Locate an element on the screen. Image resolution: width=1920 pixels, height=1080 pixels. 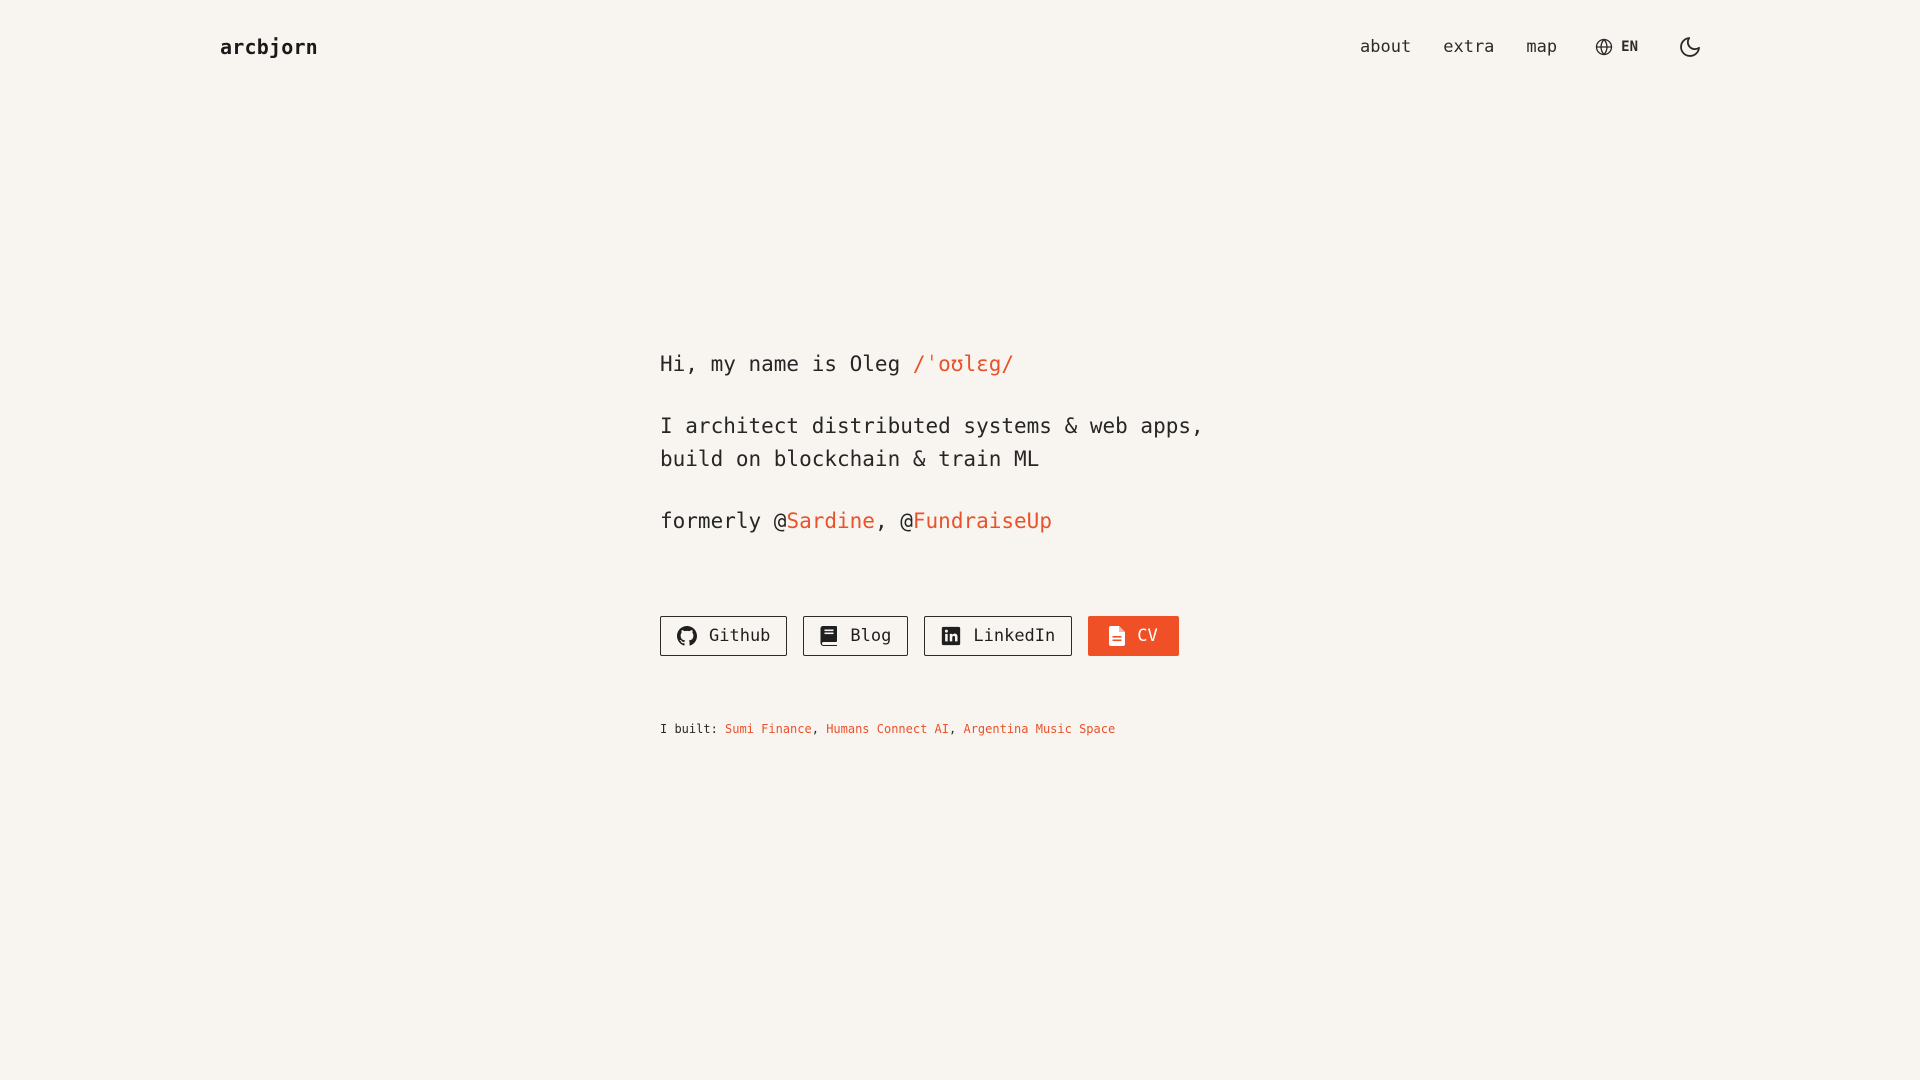
greeting: Hi, my name is Oleg /ˈoʊlɛg/ is located at coordinates (970, 364).